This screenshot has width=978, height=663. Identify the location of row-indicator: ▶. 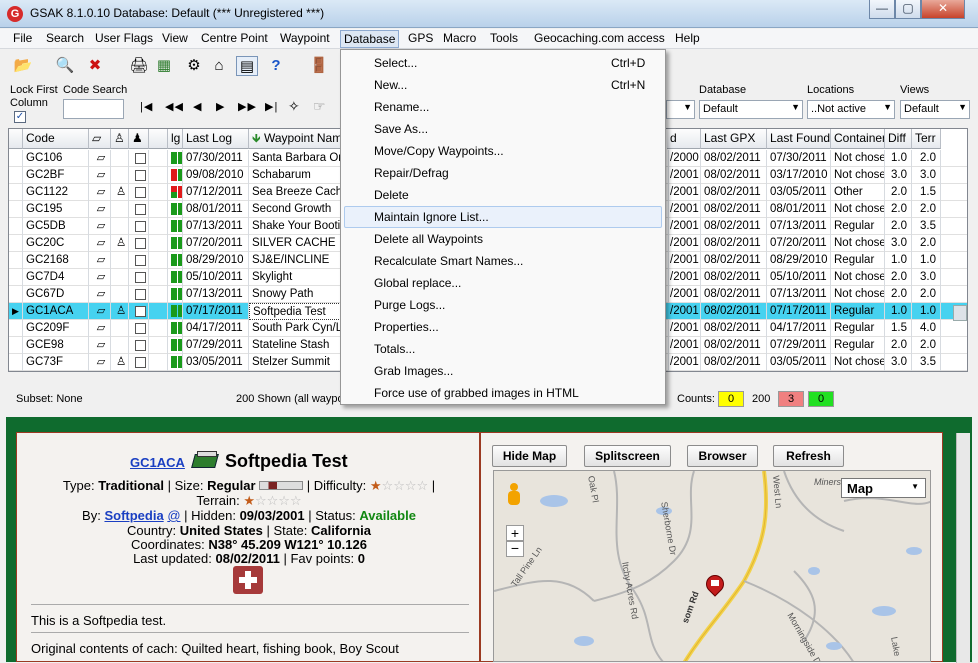
(16, 311).